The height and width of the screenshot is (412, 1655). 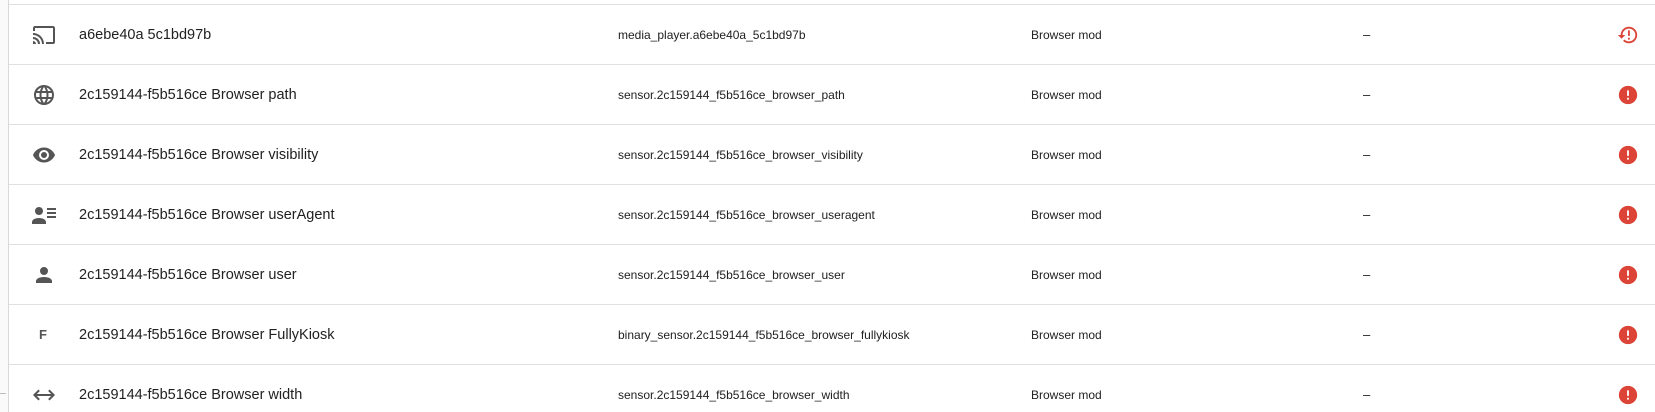 I want to click on entity-name: 2c159144-f5b516ce Browser visibility, so click(x=199, y=155).